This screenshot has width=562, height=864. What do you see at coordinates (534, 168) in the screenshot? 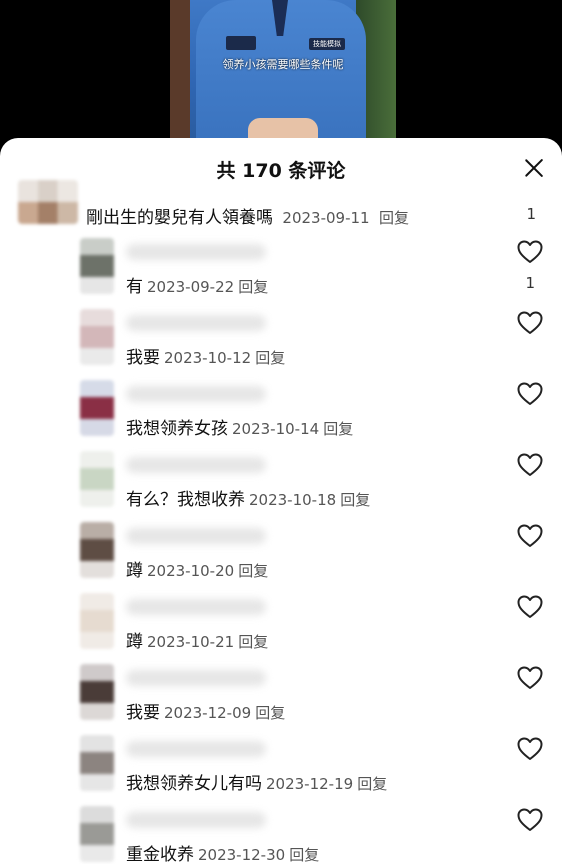
I see `close-icon` at bounding box center [534, 168].